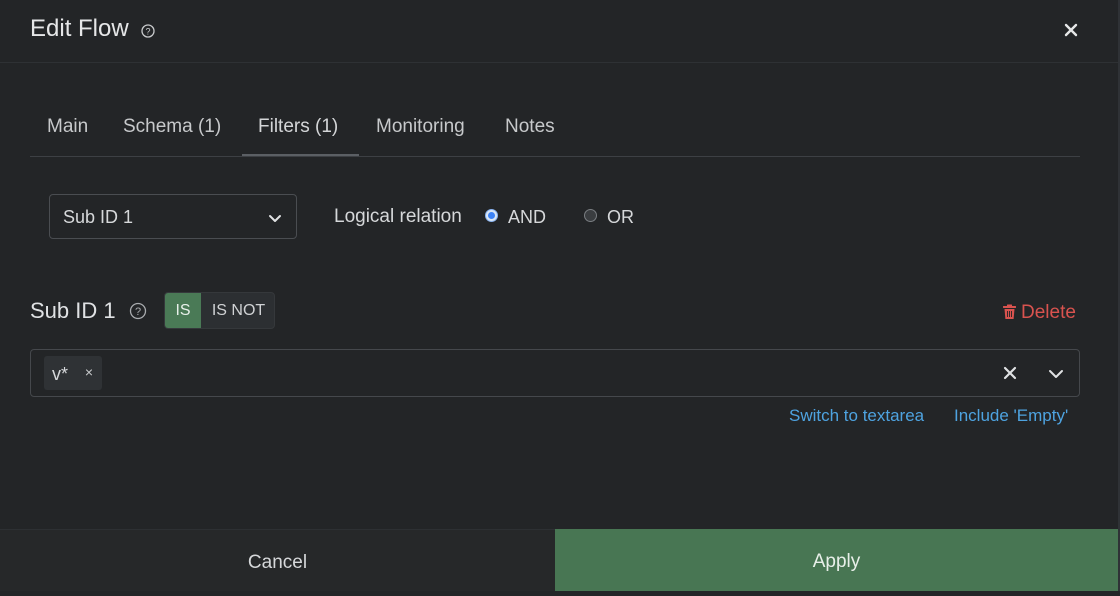  What do you see at coordinates (1048, 312) in the screenshot?
I see `delete-label: Delete` at bounding box center [1048, 312].